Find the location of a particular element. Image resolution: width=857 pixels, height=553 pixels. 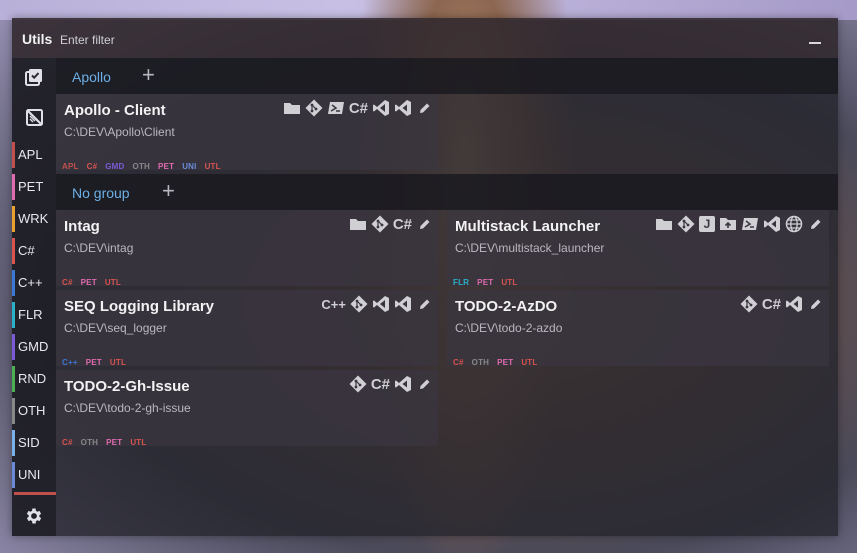

project-tags: C# OTH PET UTL is located at coordinates (499, 359).